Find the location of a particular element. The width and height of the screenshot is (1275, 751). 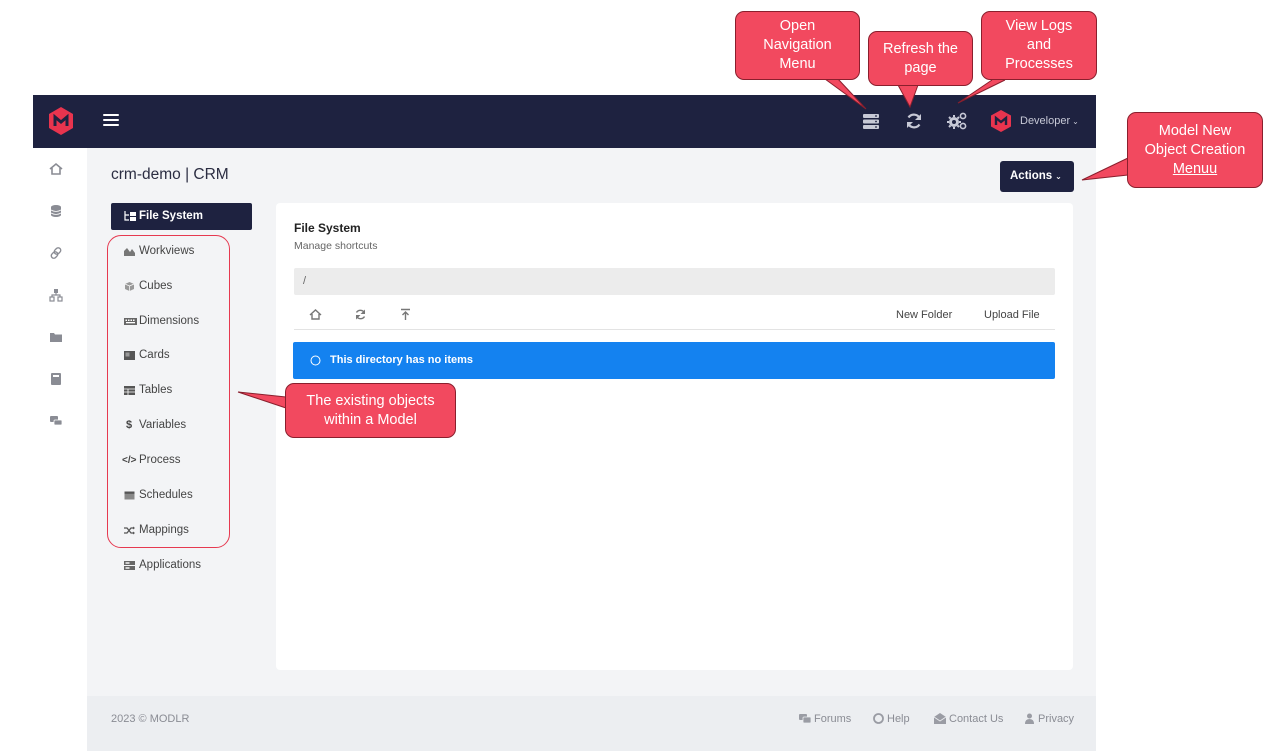

actions-label: Actions is located at coordinates (1031, 176).